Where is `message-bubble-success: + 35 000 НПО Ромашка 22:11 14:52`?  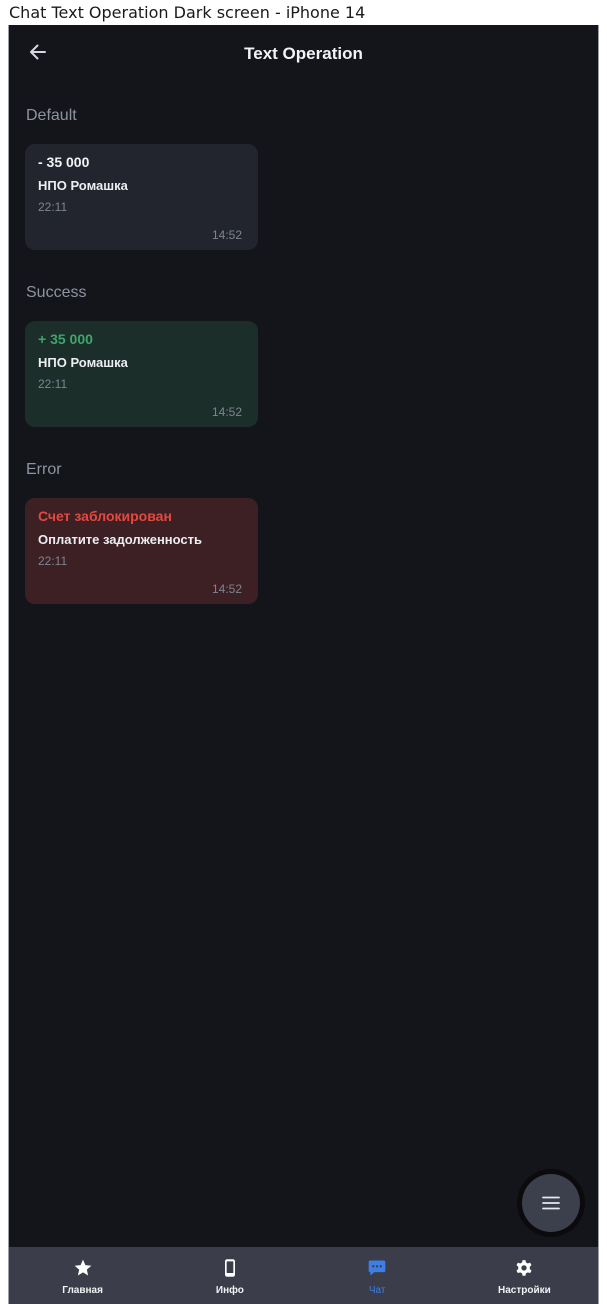
message-bubble-success: + 35 000 НПО Ромашка 22:11 14:52 is located at coordinates (141, 374).